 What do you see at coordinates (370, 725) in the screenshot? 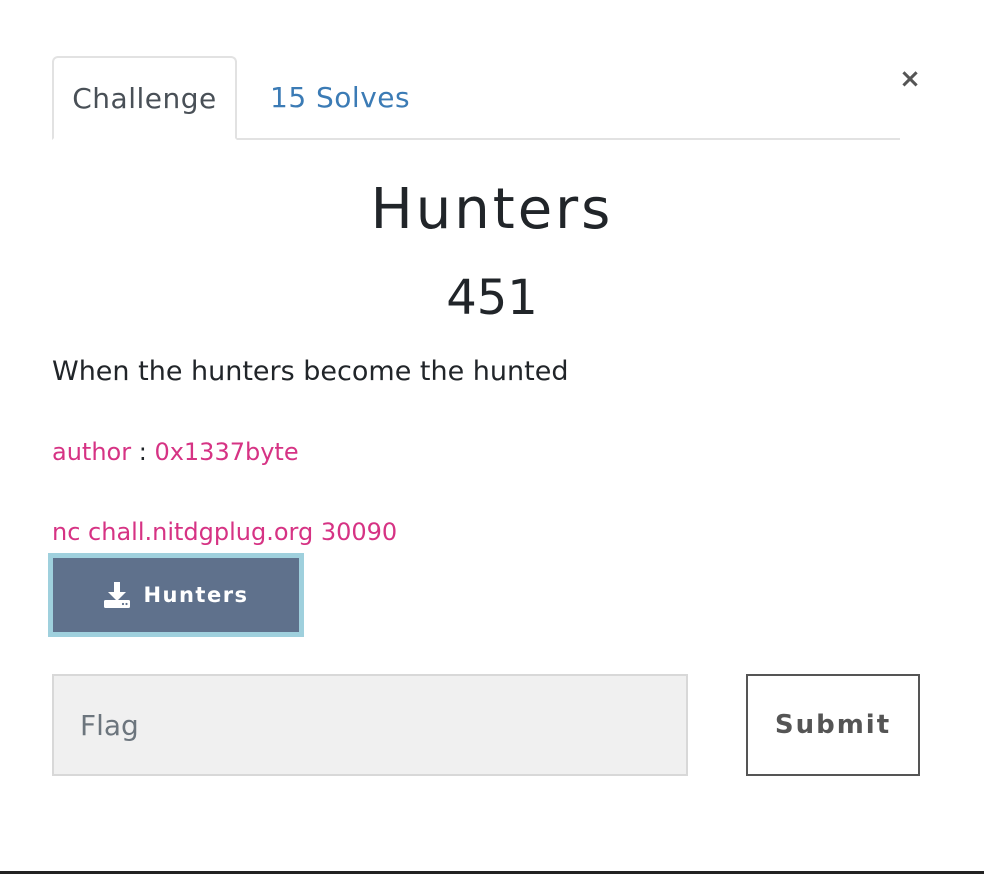
I see `flag-input` at bounding box center [370, 725].